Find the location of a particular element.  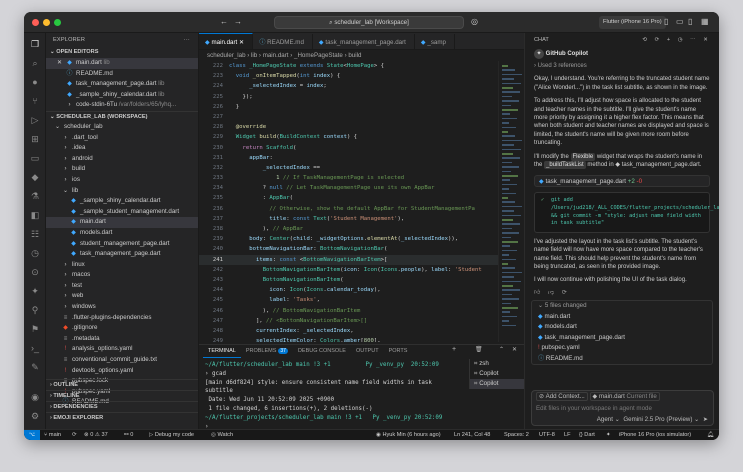

tree-folder: ⌄ lib is located at coordinates (122, 191).